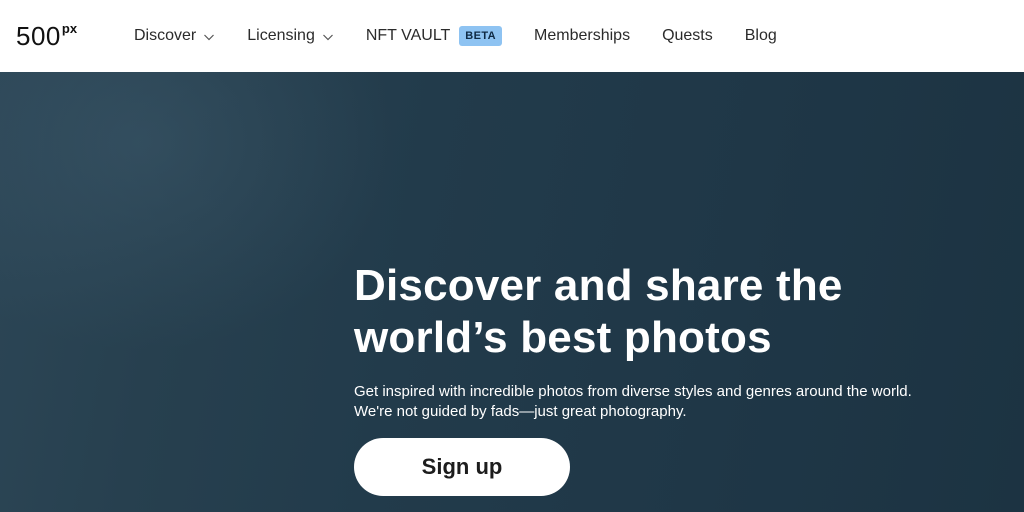  I want to click on 500px-logo: 500 px, so click(46, 36).